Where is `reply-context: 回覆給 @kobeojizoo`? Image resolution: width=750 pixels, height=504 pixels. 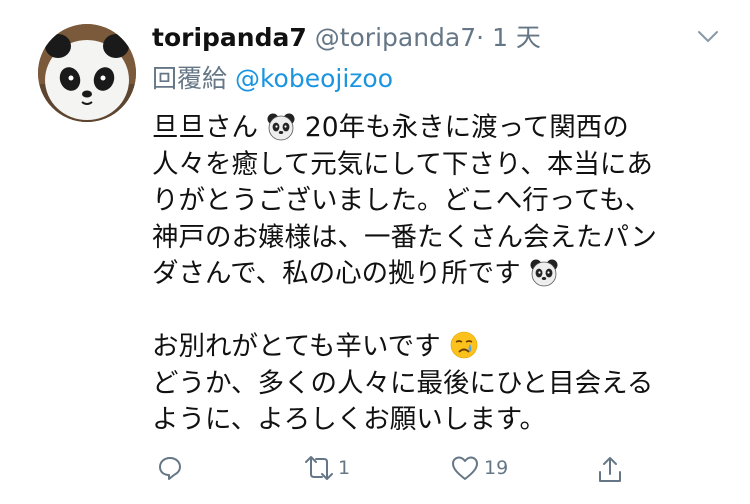 reply-context: 回覆給 @kobeojizoo is located at coordinates (272, 79).